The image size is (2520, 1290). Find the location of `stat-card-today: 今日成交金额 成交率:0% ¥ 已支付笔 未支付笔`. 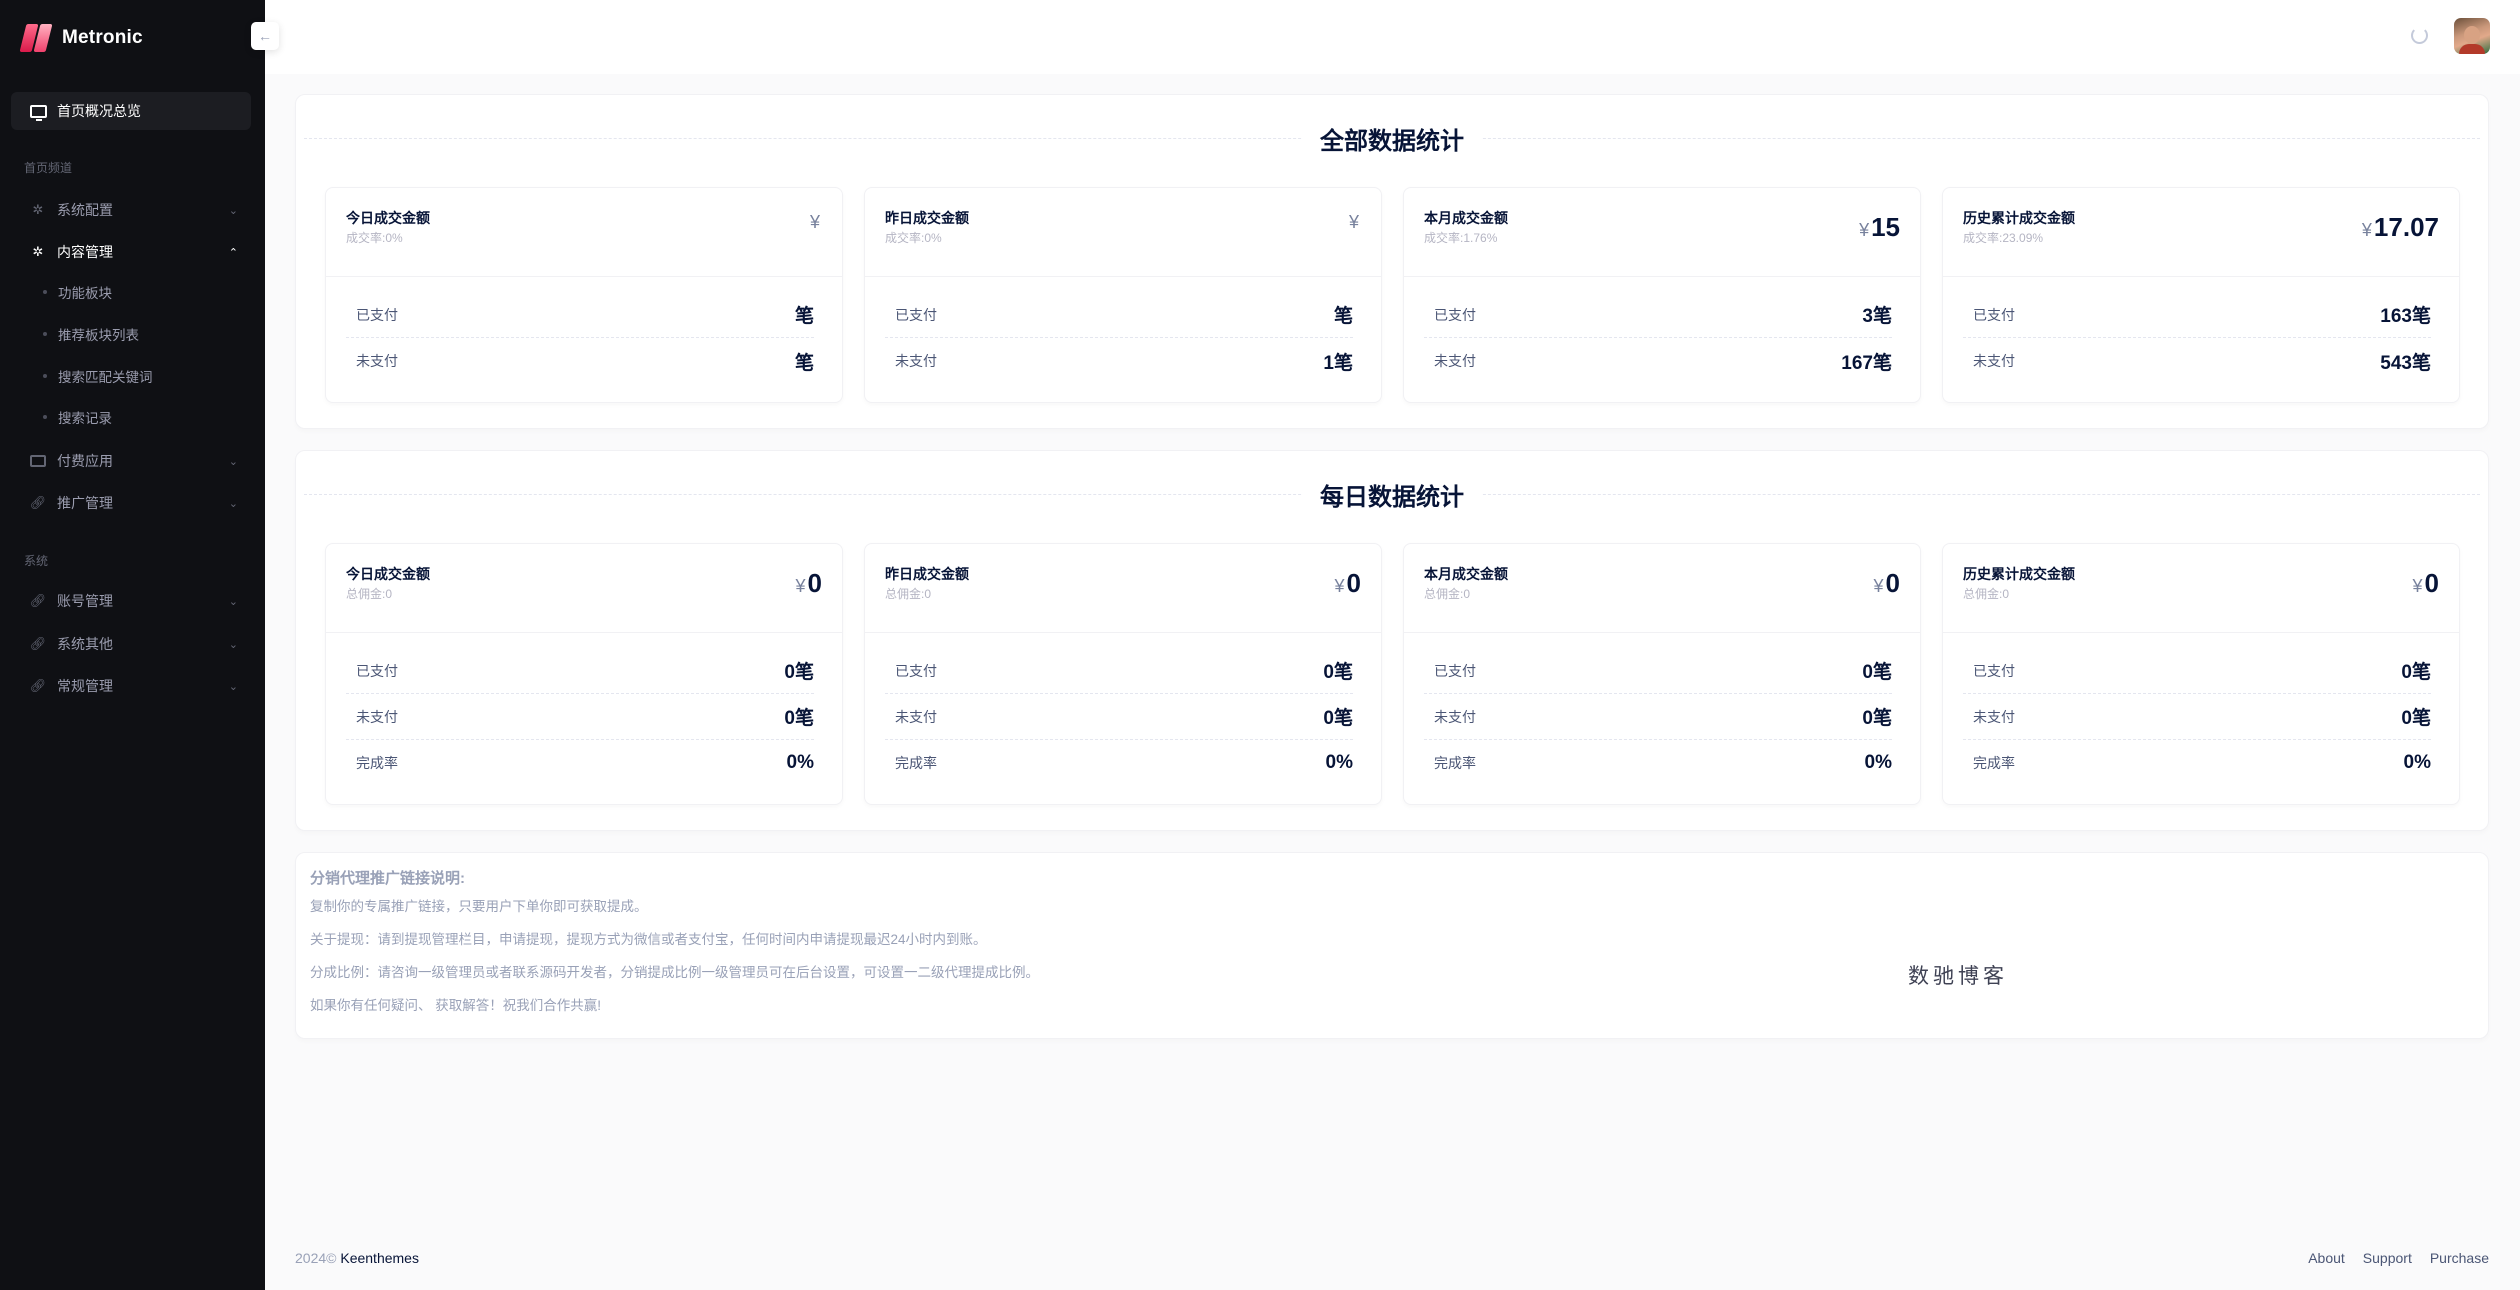

stat-card-today: 今日成交金额 成交率:0% ¥ 已支付笔 未支付笔 is located at coordinates (584, 295).